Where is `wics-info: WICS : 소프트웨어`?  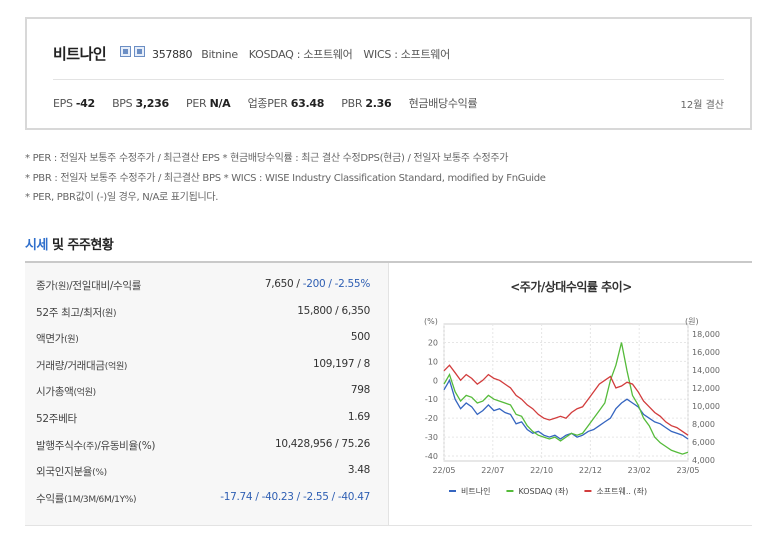
wics-info: WICS : 소프트웨어 is located at coordinates (406, 54).